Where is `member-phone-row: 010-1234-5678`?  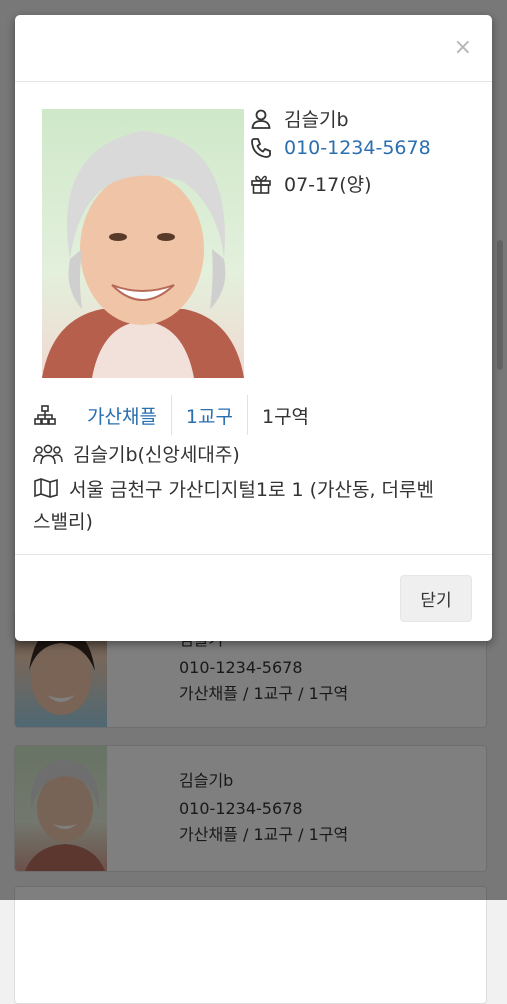 member-phone-row: 010-1234-5678 is located at coordinates (340, 148).